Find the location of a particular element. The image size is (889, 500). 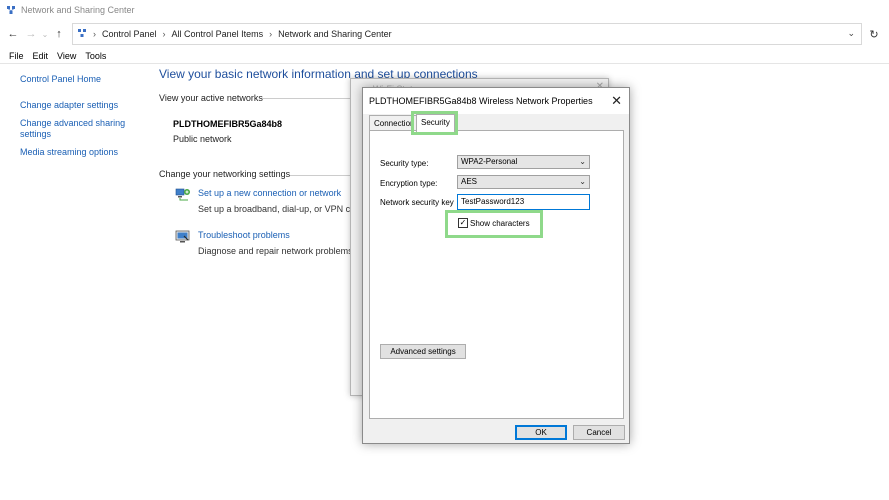

sidebar-item-advanced-sharing: Change advanced sharing settings is located at coordinates (75, 129).